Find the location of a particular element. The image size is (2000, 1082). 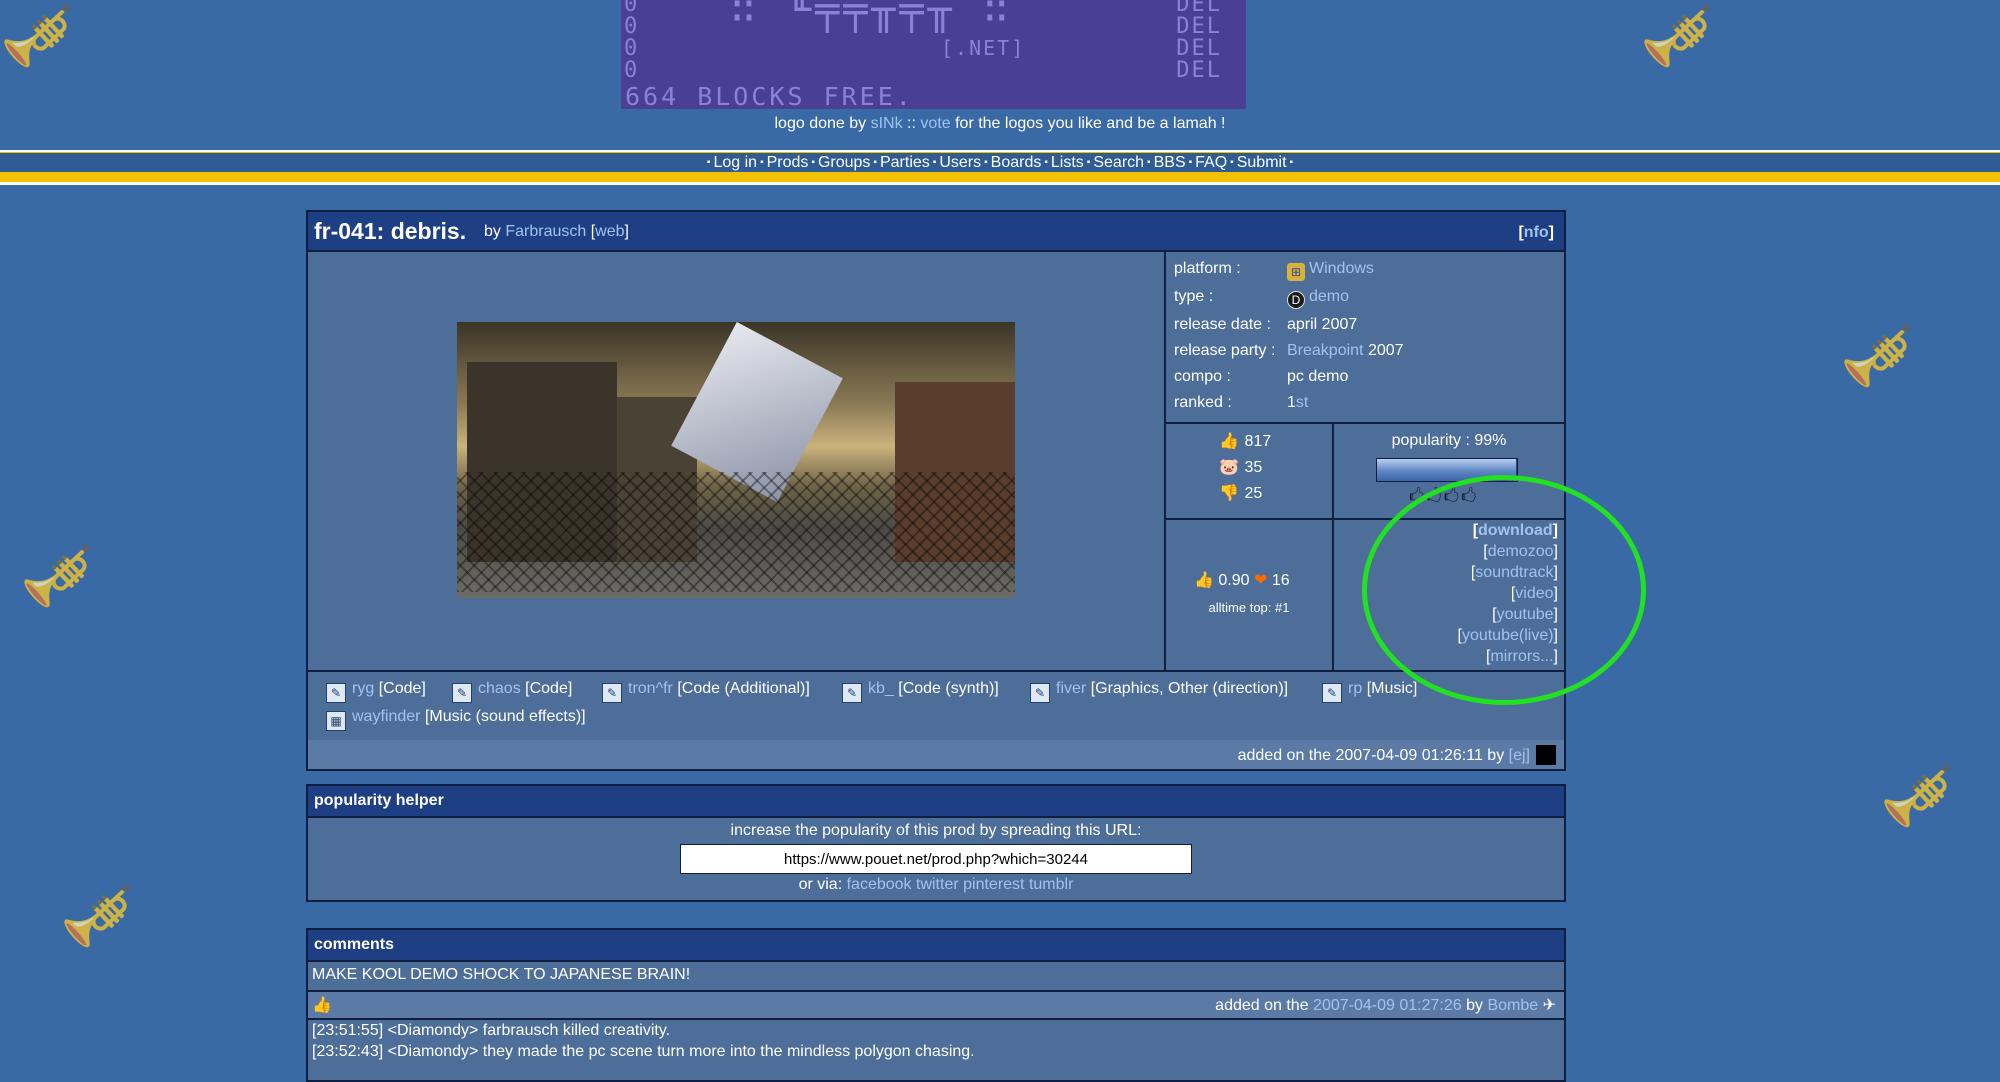

logo-blocks-free: 664 BLOCKS FREE. is located at coordinates (769, 95).